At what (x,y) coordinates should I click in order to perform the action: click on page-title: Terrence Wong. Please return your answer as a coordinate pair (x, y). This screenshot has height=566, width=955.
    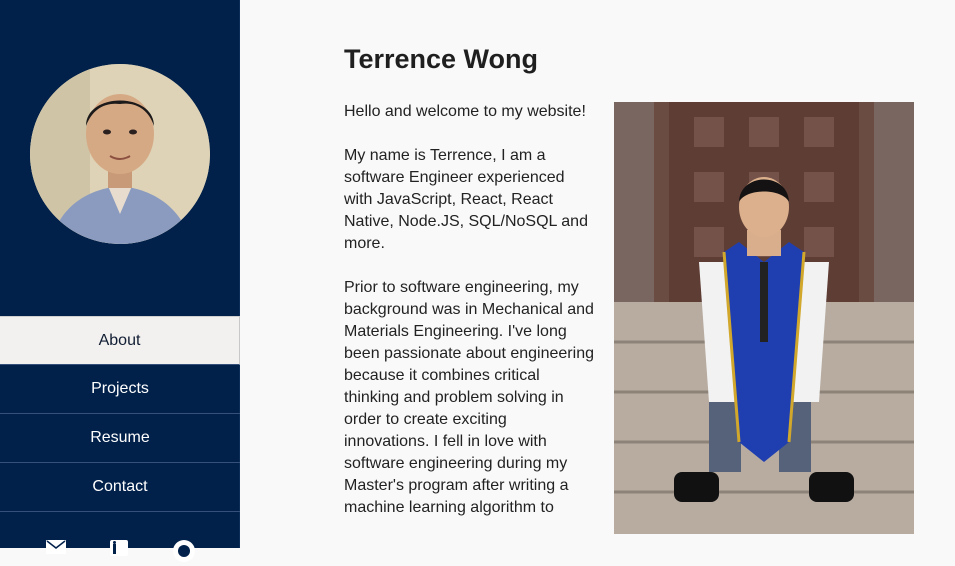
    Looking at the image, I should click on (441, 59).